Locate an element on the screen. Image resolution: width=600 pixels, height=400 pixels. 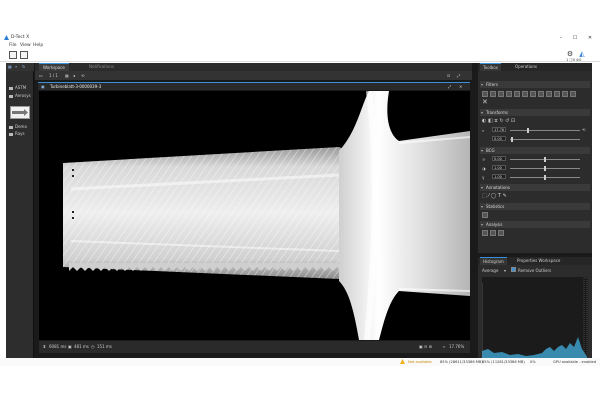
rotation-slider-track is located at coordinates (545, 130).